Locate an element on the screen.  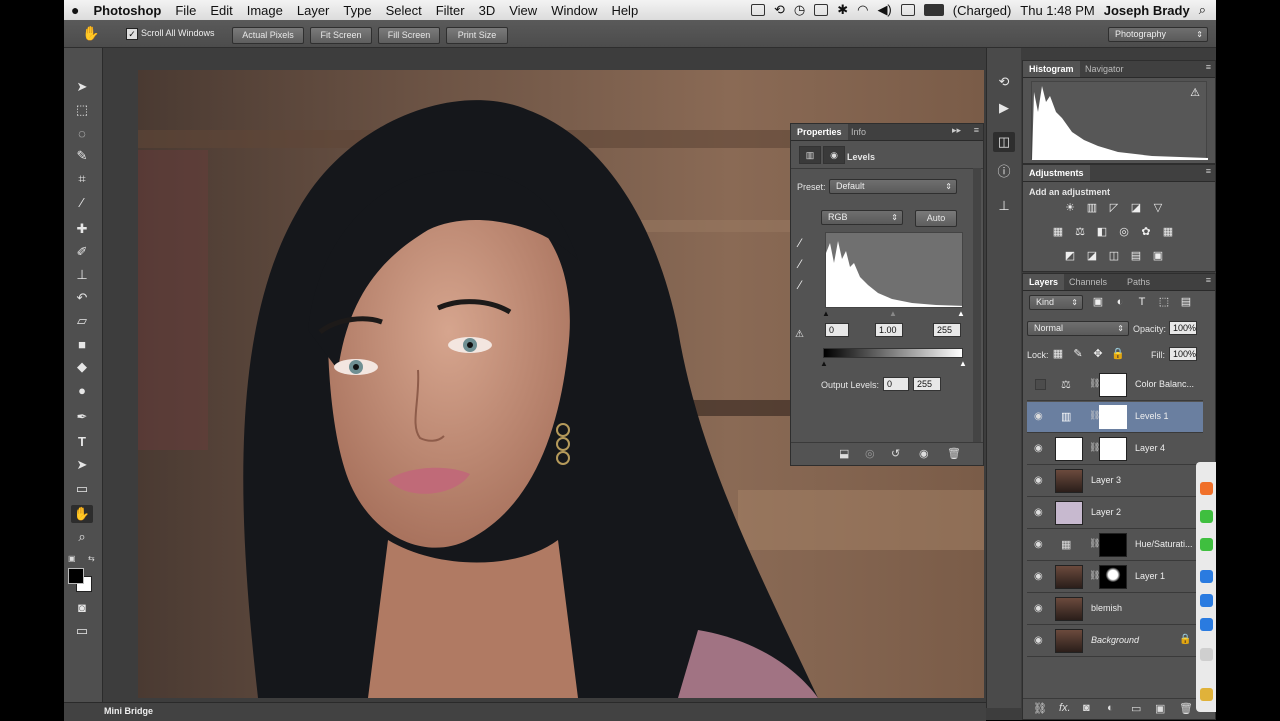
layer-name: Background is located at coordinates (1115, 640).